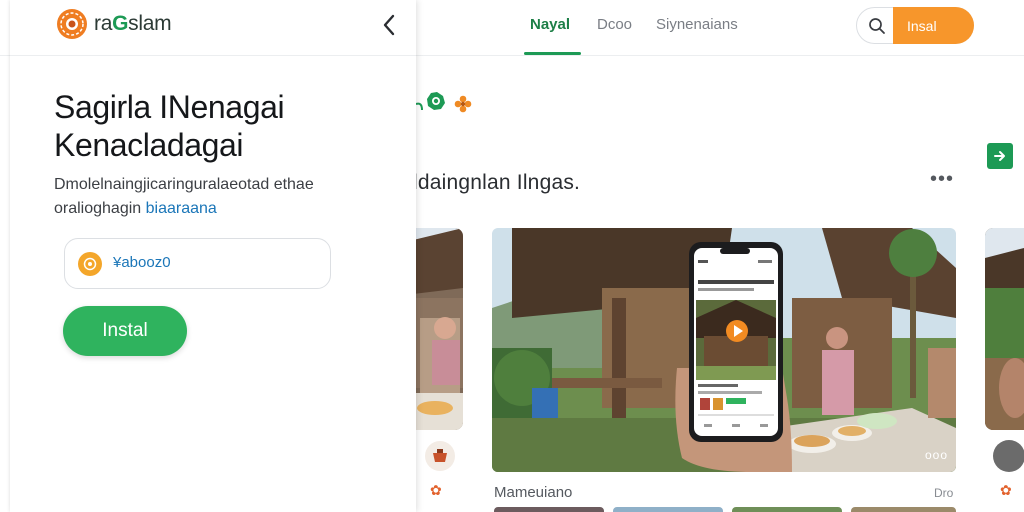 The image size is (1024, 512). Describe the element at coordinates (213, 28) in the screenshot. I see `panel-header: raGslam` at that location.